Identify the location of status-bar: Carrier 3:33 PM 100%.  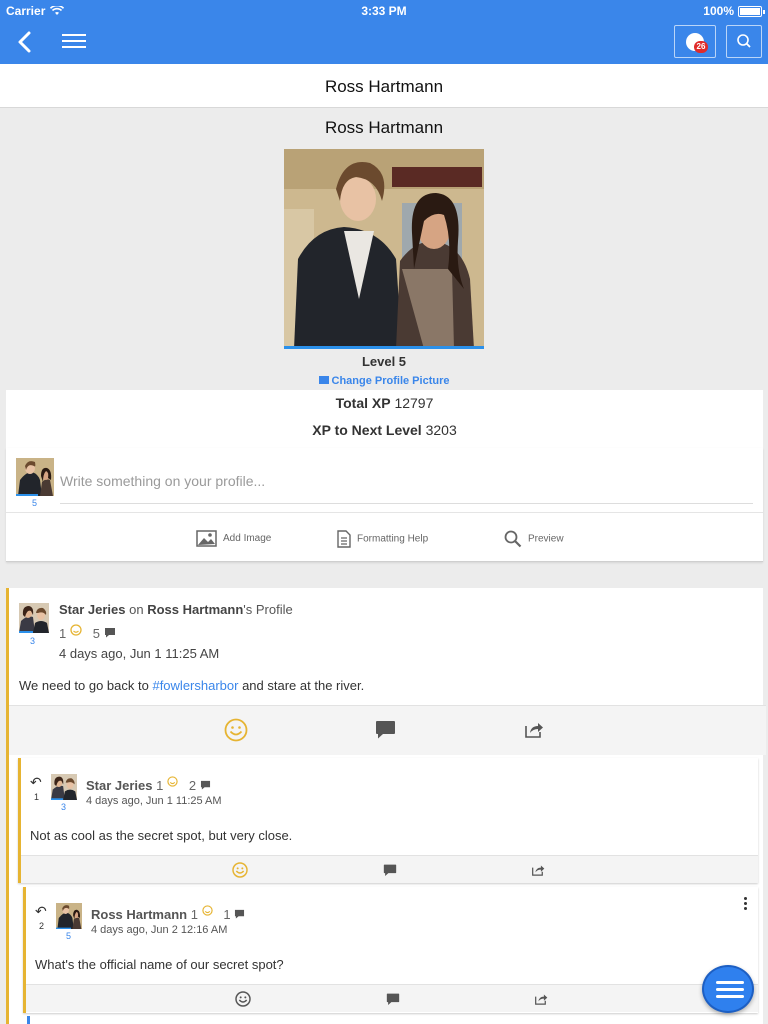
(384, 12).